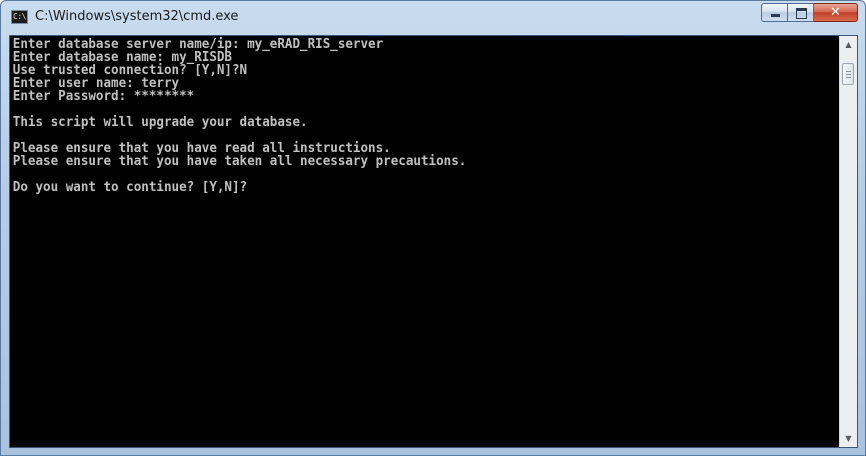 The height and width of the screenshot is (456, 866). Describe the element at coordinates (137, 16) in the screenshot. I see `window-title: C:\Windows\system32\cmd.exe` at that location.